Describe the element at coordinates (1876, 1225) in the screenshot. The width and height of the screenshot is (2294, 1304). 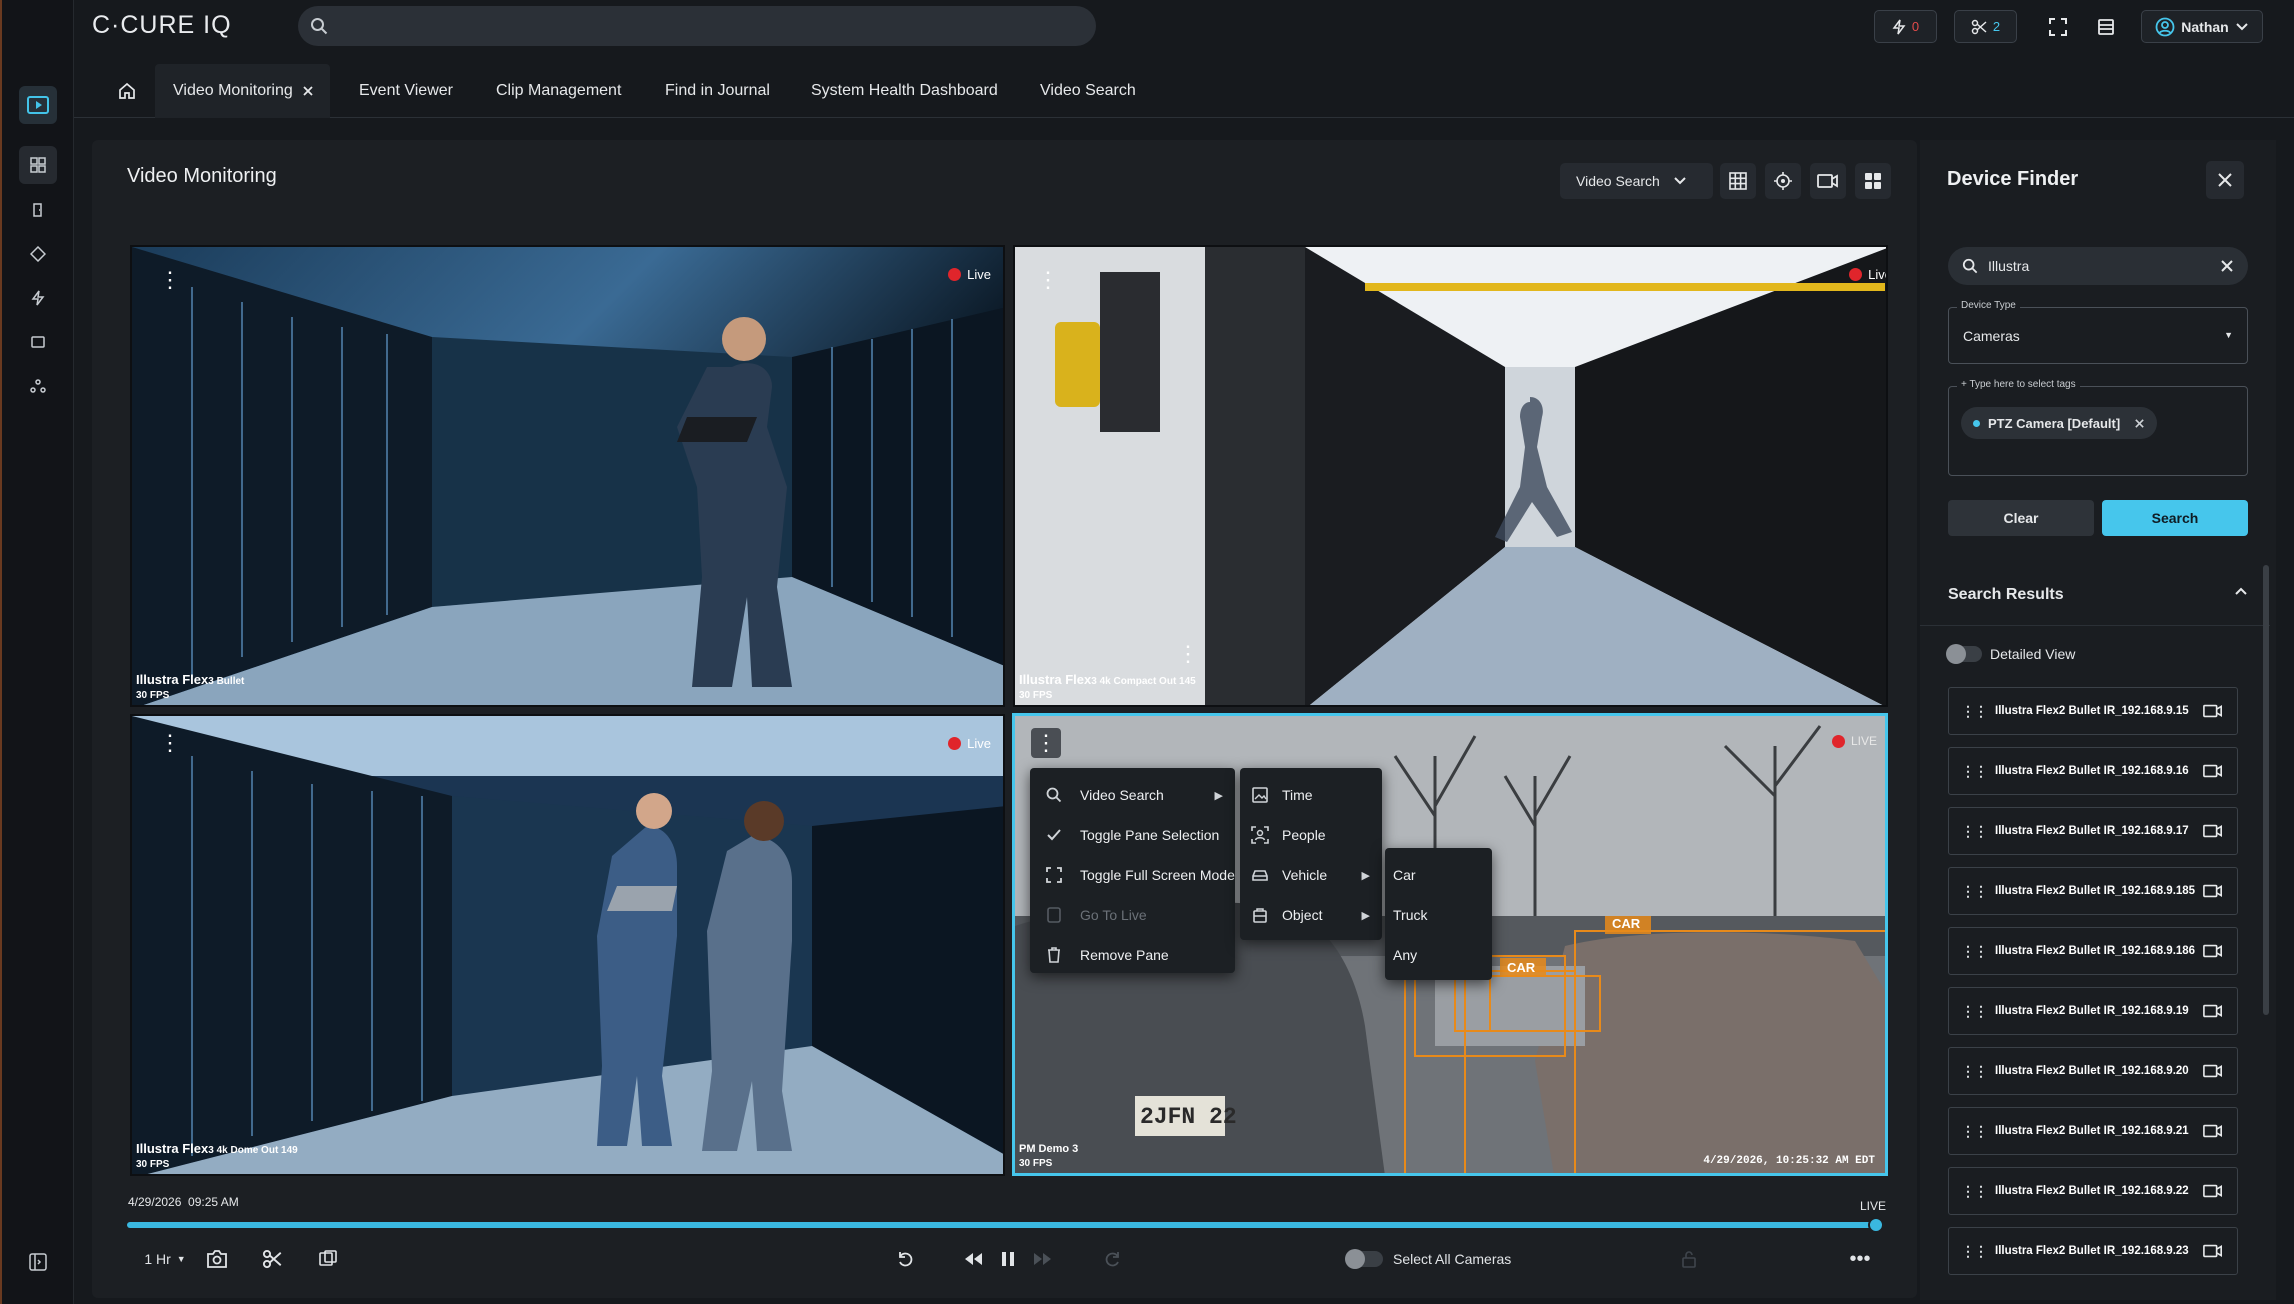
I see `timeline-handle` at that location.